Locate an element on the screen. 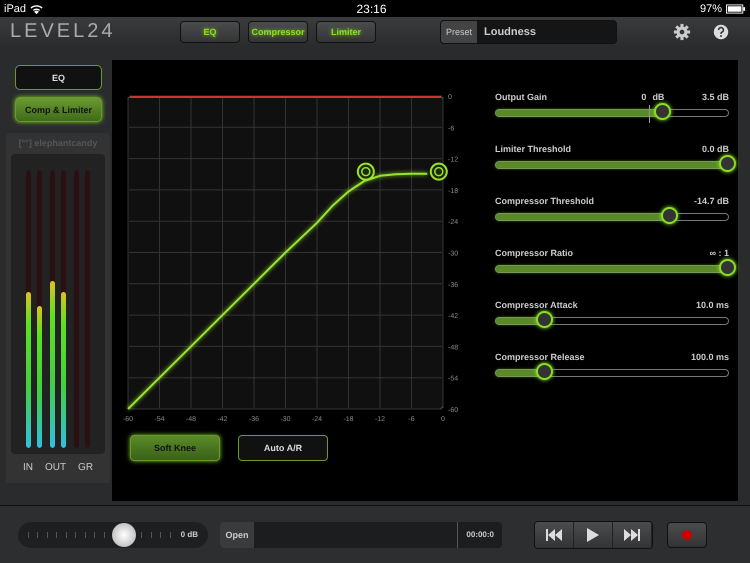 The image size is (750, 563). side-tab: EQ is located at coordinates (58, 77).